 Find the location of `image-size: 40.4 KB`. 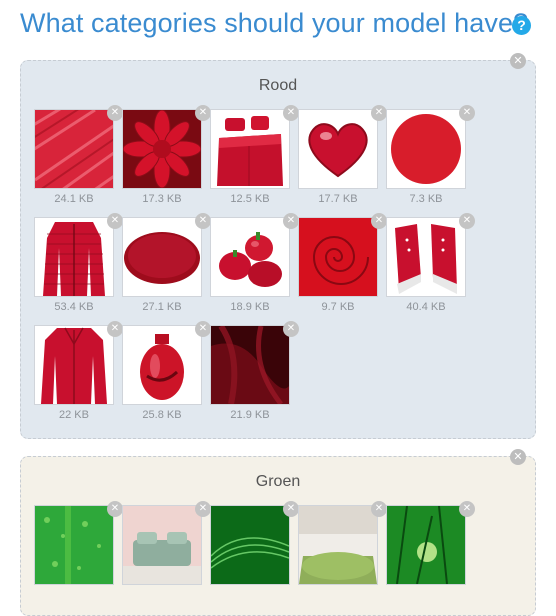

image-size: 40.4 KB is located at coordinates (426, 307).